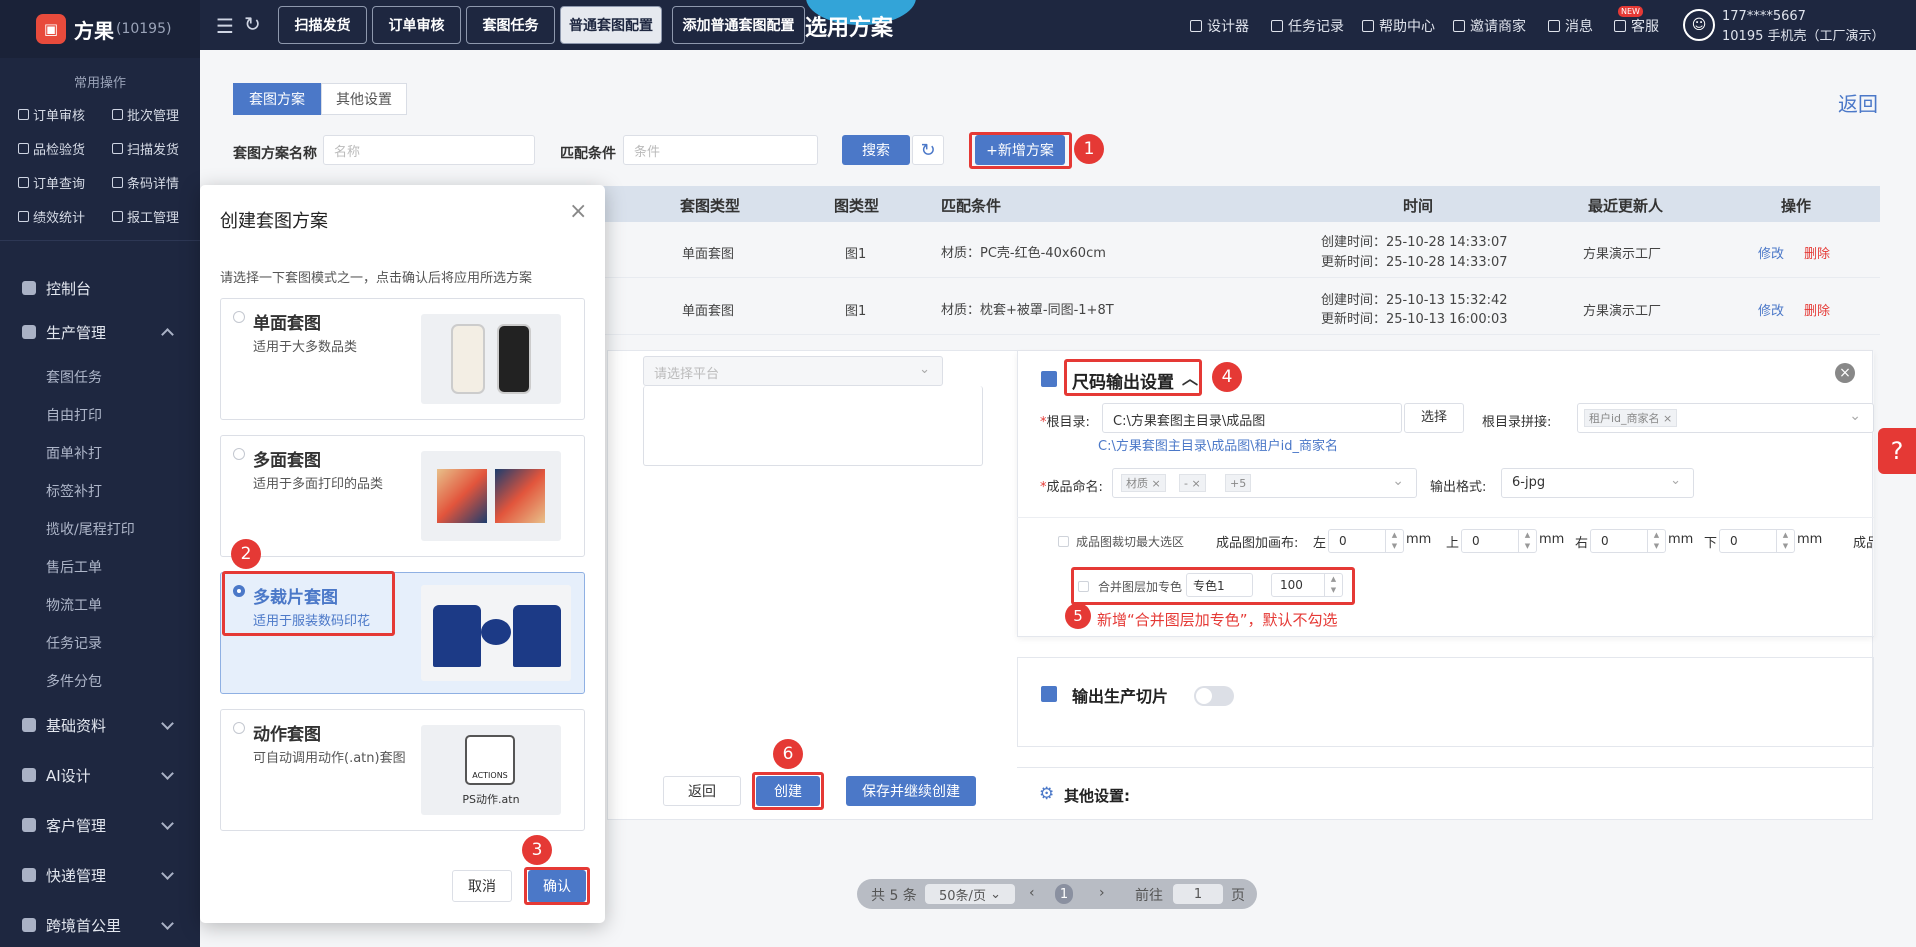  Describe the element at coordinates (1219, 26) in the screenshot. I see `nav-designer: 设计器` at that location.